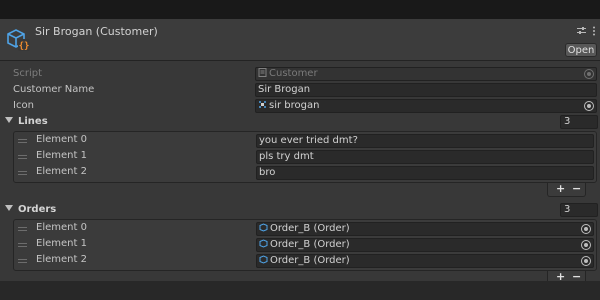  I want to click on lines-foldout: Lines, so click(26, 121).